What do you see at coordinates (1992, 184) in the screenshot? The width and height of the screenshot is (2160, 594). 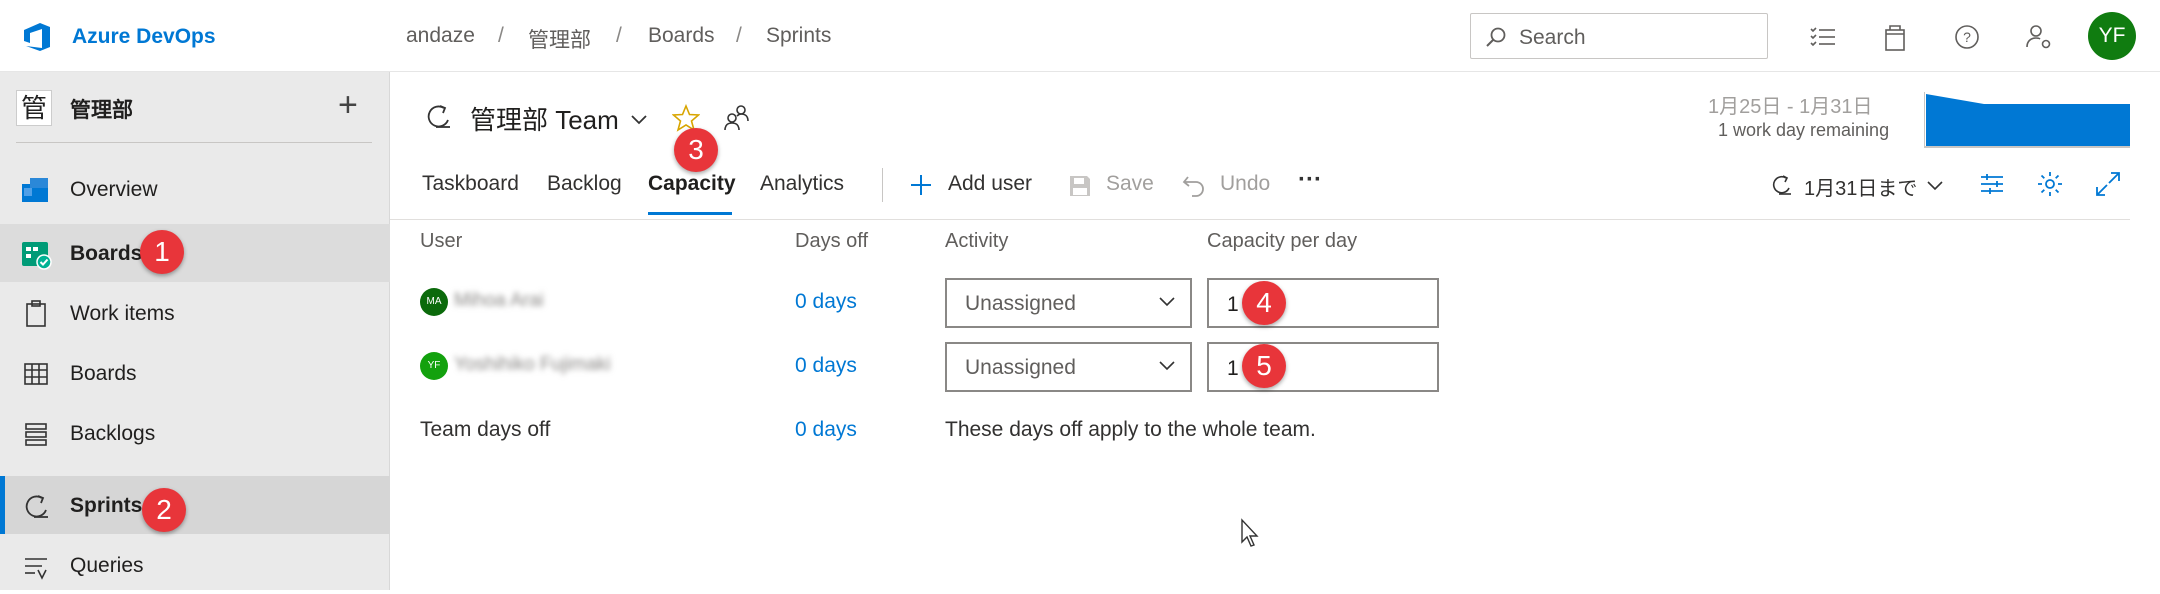 I see `filter-settings-icon` at bounding box center [1992, 184].